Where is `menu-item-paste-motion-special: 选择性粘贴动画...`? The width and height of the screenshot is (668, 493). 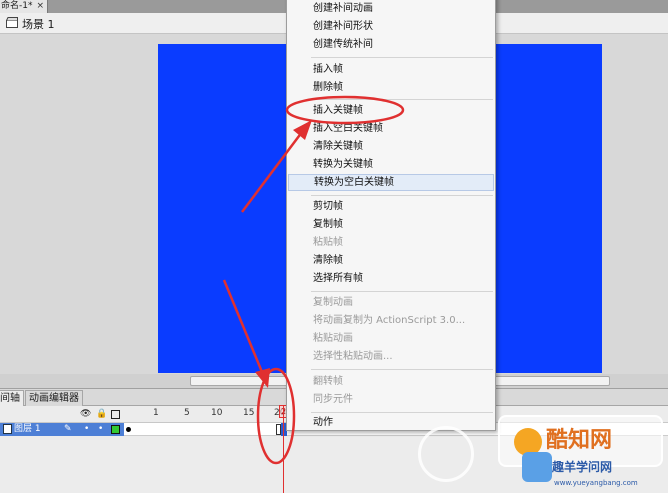 menu-item-paste-motion-special: 选择性粘贴动画... is located at coordinates (391, 356).